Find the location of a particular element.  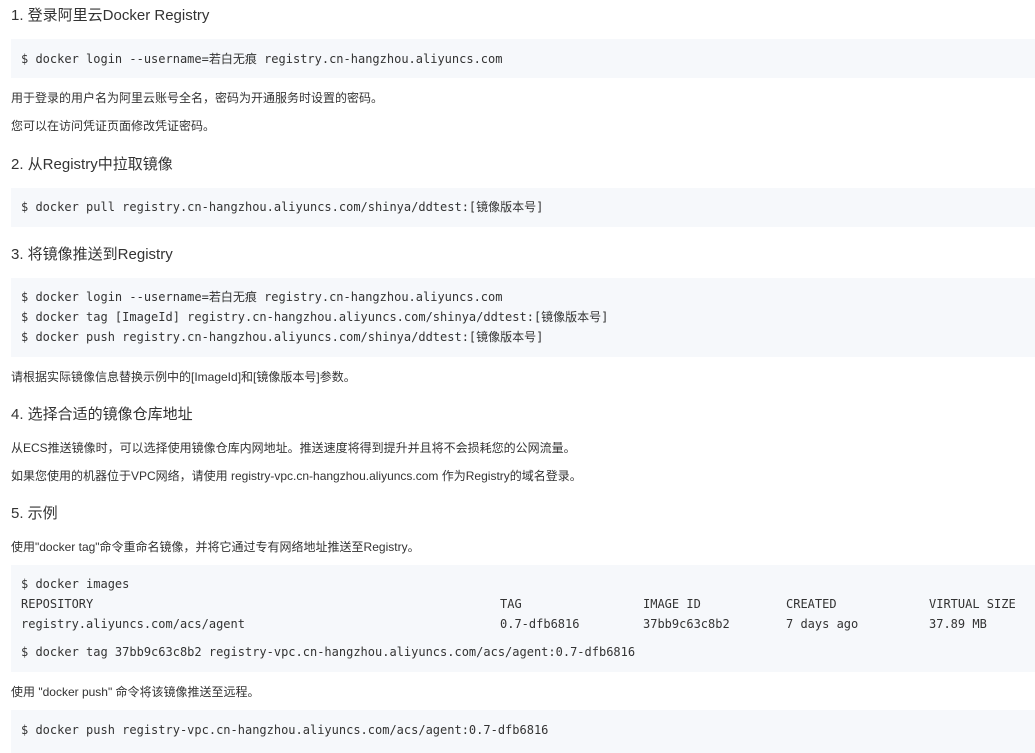

section-heading-login: 1. 登录阿里云Docker Registry is located at coordinates (110, 15).